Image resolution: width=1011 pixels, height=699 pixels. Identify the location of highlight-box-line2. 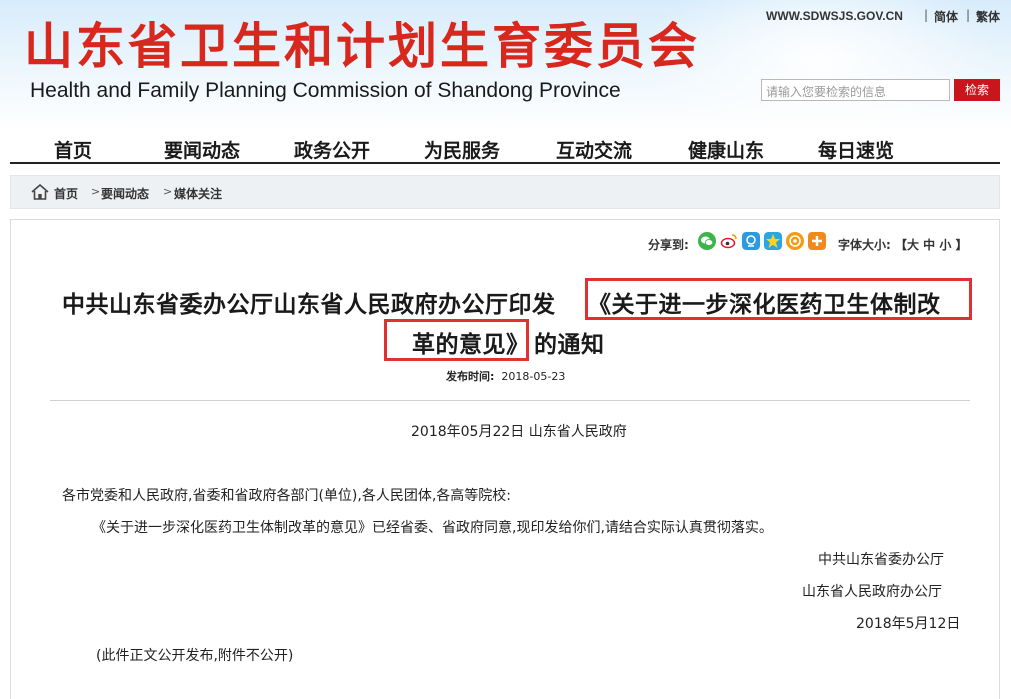
(456, 340).